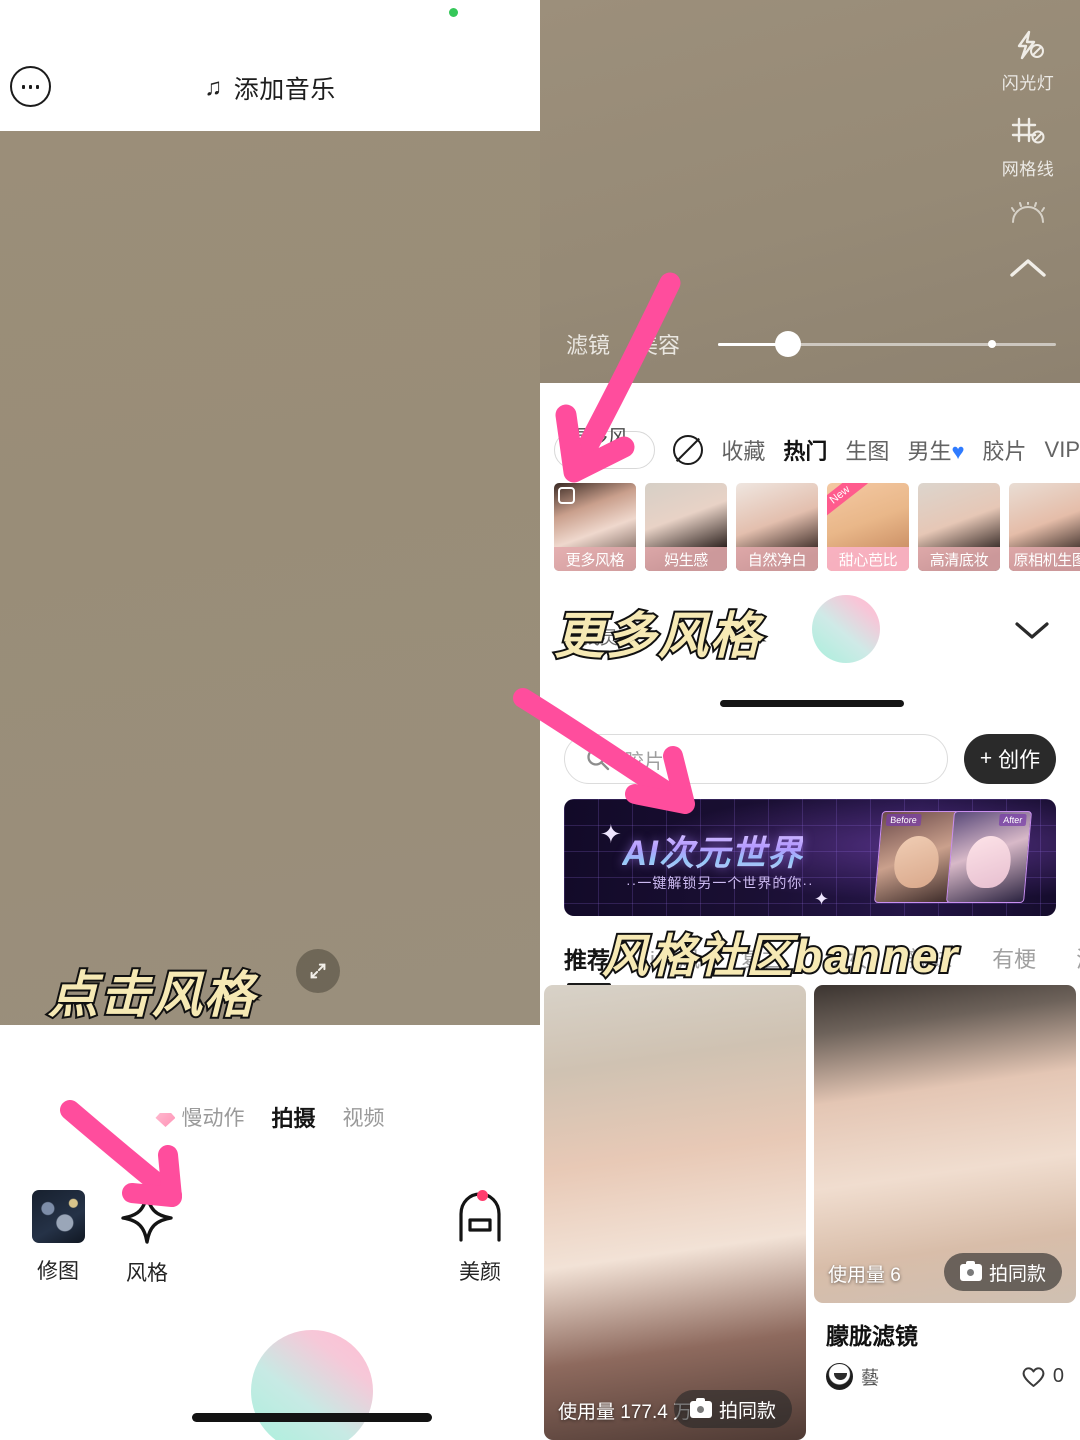 Image resolution: width=1080 pixels, height=1440 pixels. What do you see at coordinates (318, 971) in the screenshot?
I see `expand-arrows-icon` at bounding box center [318, 971].